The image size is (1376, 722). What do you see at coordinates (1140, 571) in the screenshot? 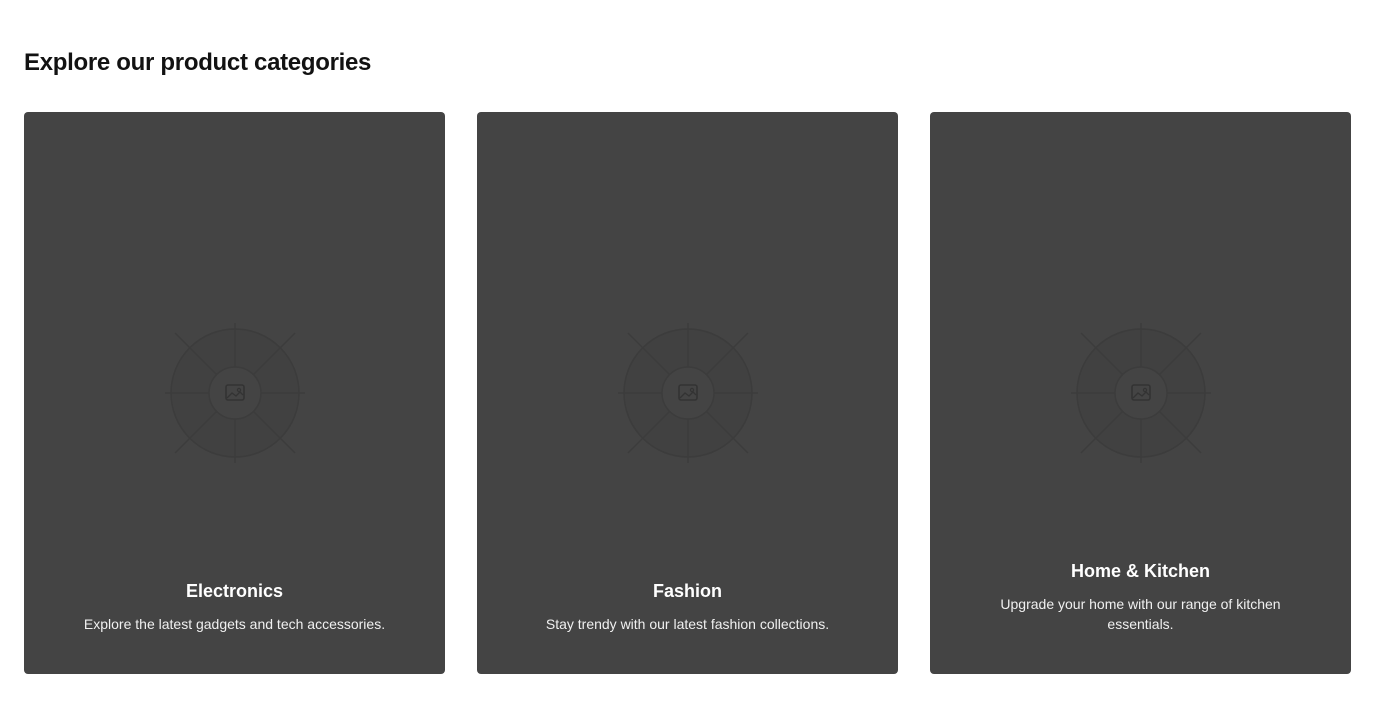
I see `card-title: Home & Kitchen` at bounding box center [1140, 571].